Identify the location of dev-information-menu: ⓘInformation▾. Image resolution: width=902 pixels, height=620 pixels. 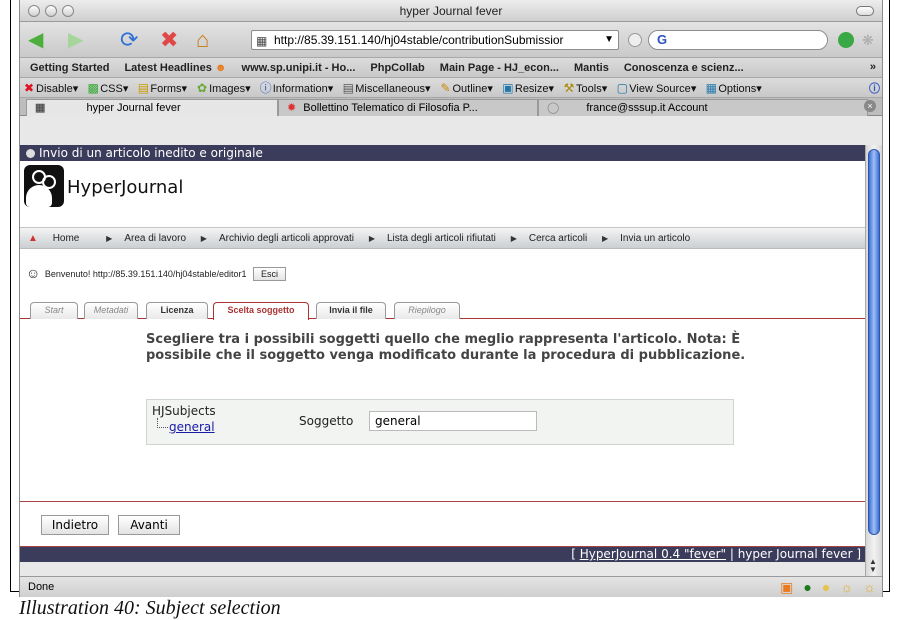
(296, 87).